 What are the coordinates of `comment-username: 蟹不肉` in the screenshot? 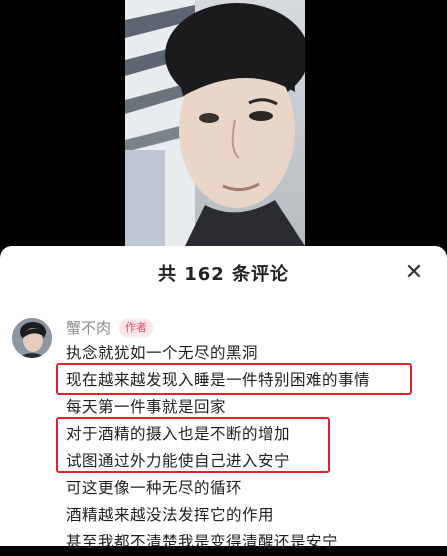 It's located at (88, 327).